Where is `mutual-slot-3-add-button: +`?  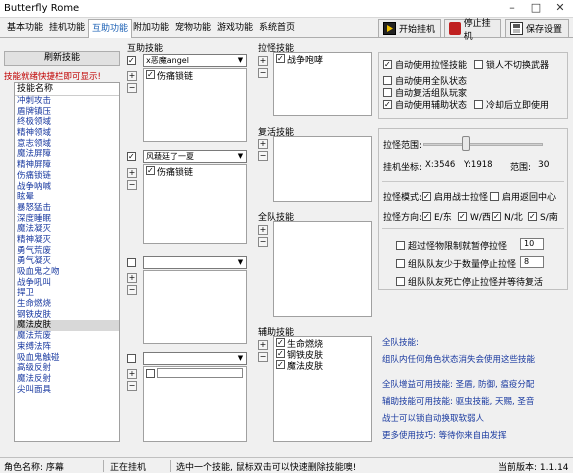
mutual-slot-3-add-button: + is located at coordinates (132, 278).